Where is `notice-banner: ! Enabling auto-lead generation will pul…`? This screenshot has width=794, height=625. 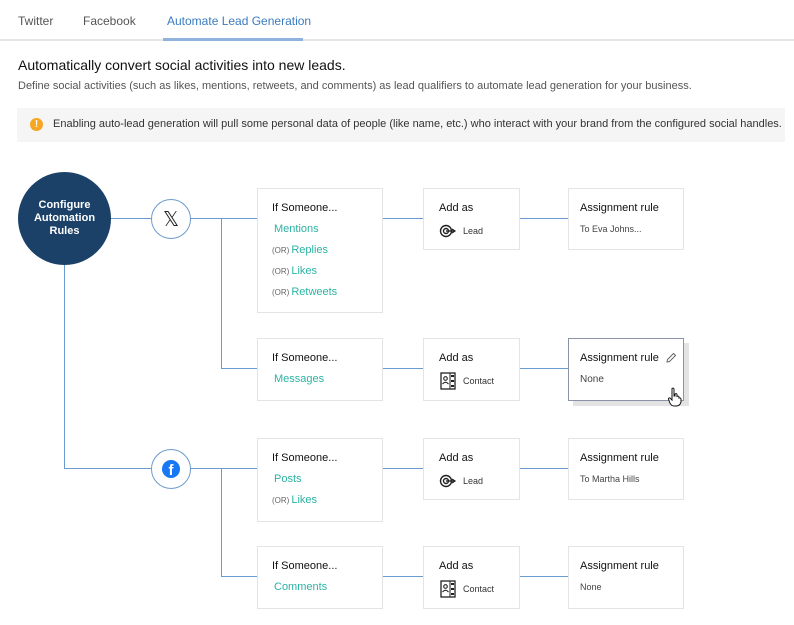 notice-banner: ! Enabling auto-lead generation will pul… is located at coordinates (401, 125).